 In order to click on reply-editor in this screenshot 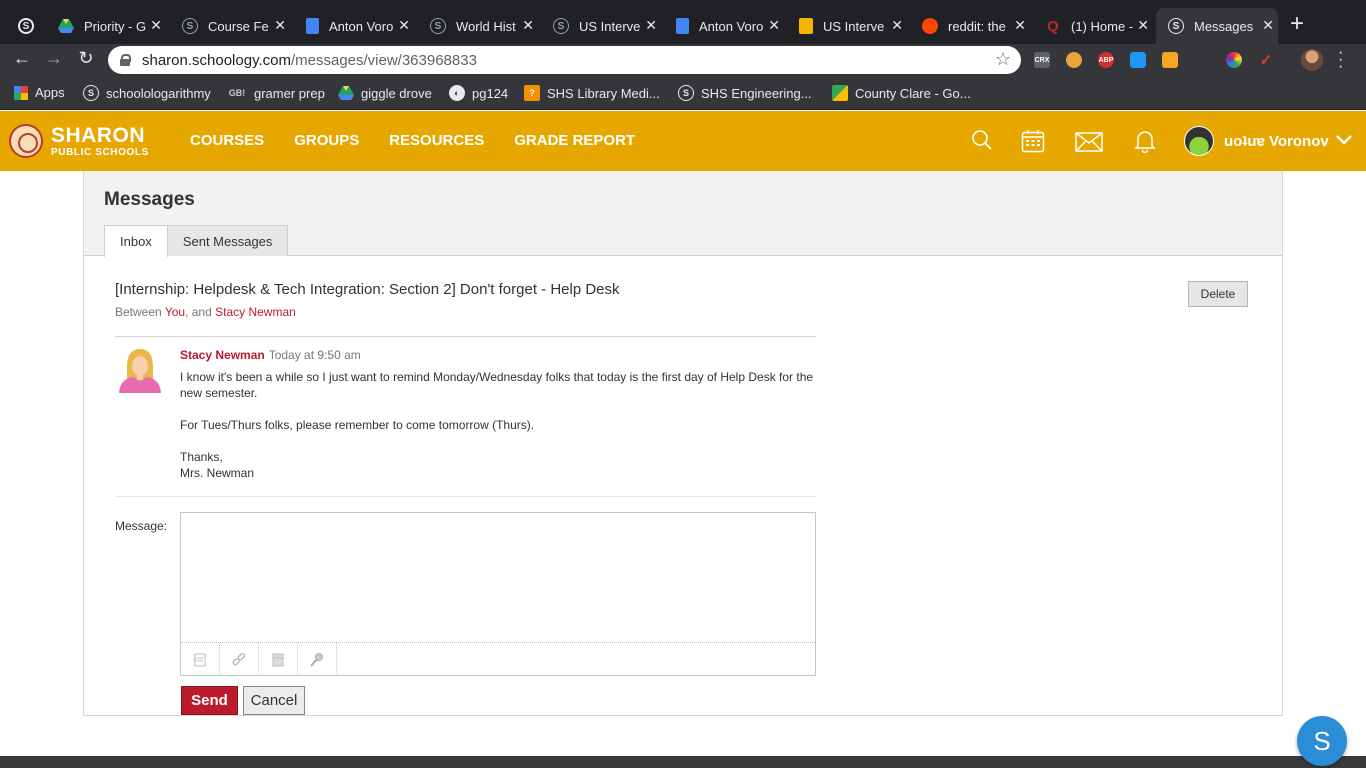, I will do `click(498, 594)`.